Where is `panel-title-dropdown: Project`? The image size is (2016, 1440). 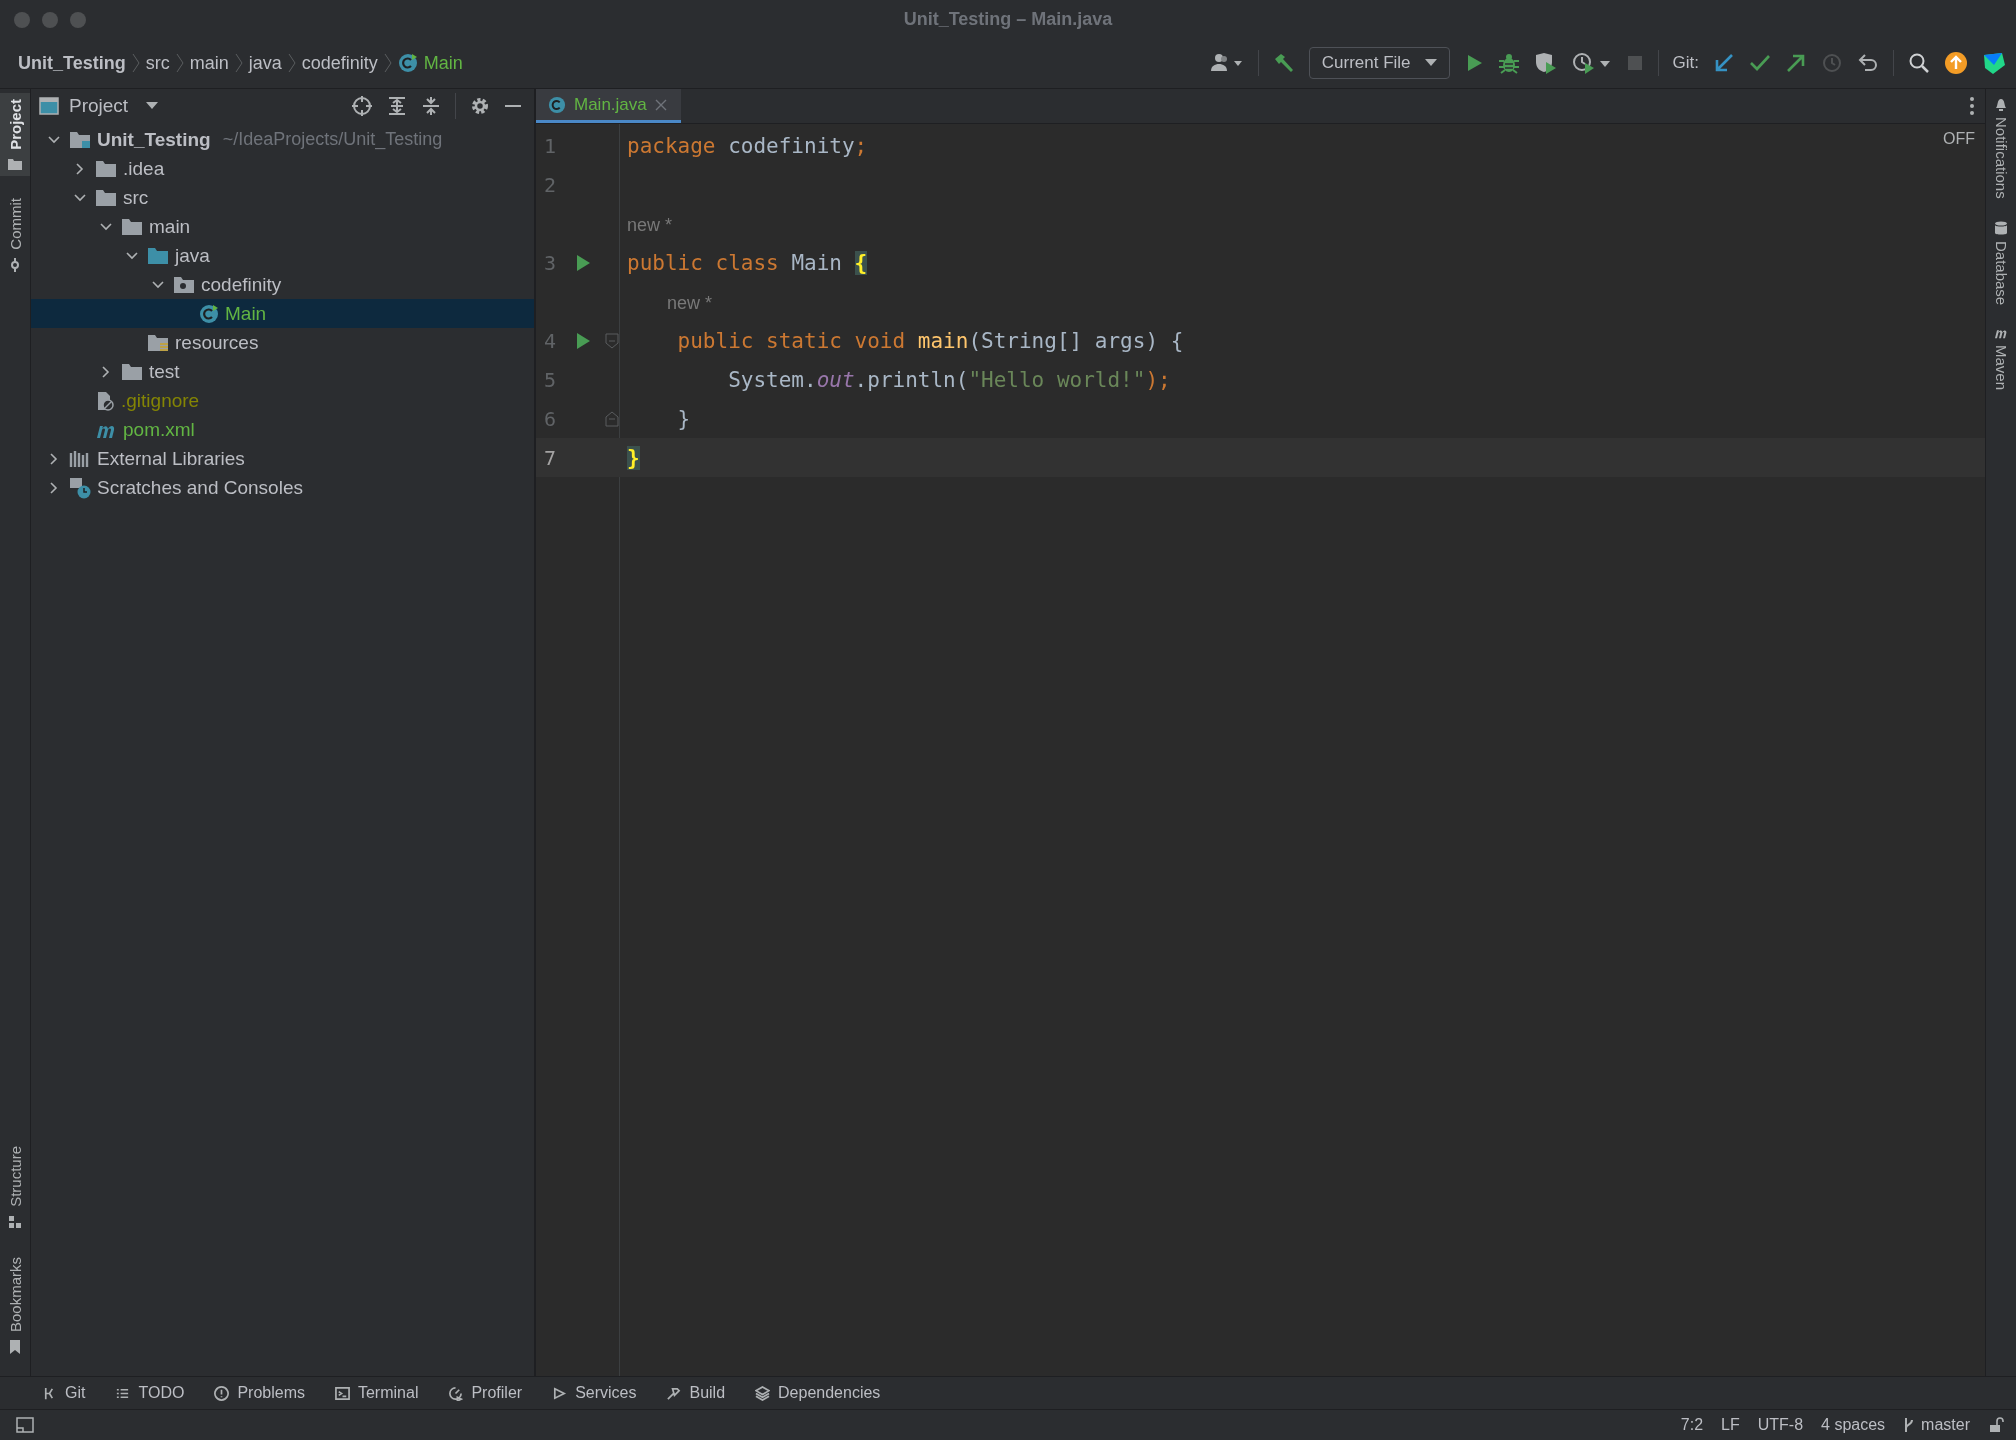 panel-title-dropdown: Project is located at coordinates (114, 106).